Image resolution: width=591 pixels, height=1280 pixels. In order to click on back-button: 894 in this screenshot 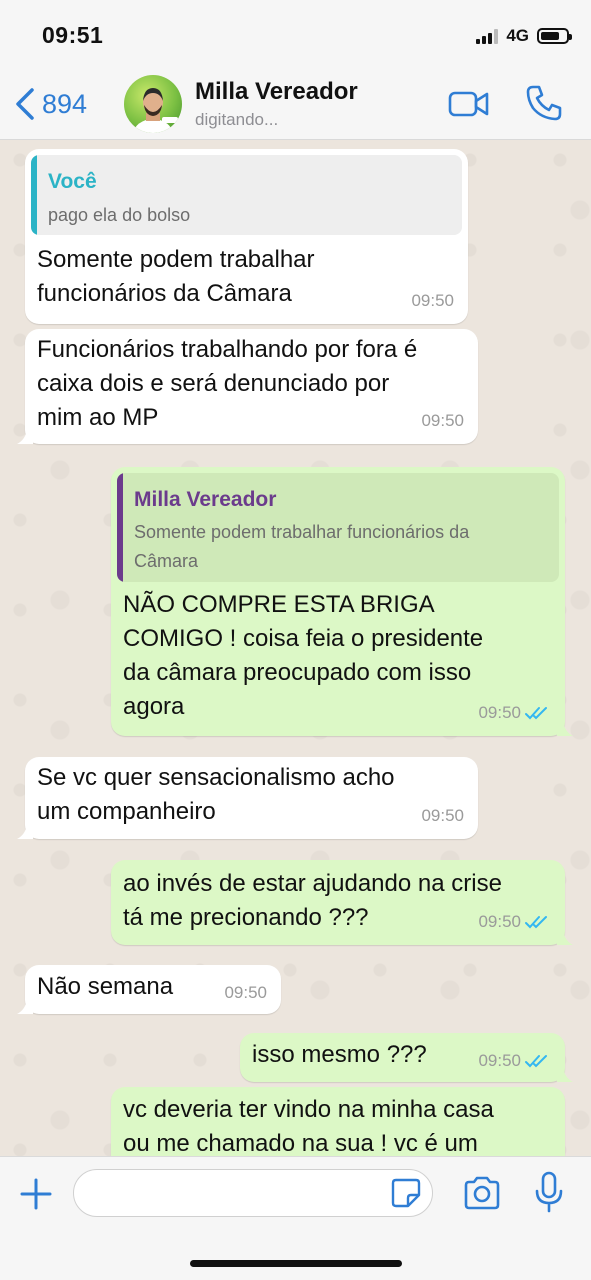, I will do `click(49, 104)`.